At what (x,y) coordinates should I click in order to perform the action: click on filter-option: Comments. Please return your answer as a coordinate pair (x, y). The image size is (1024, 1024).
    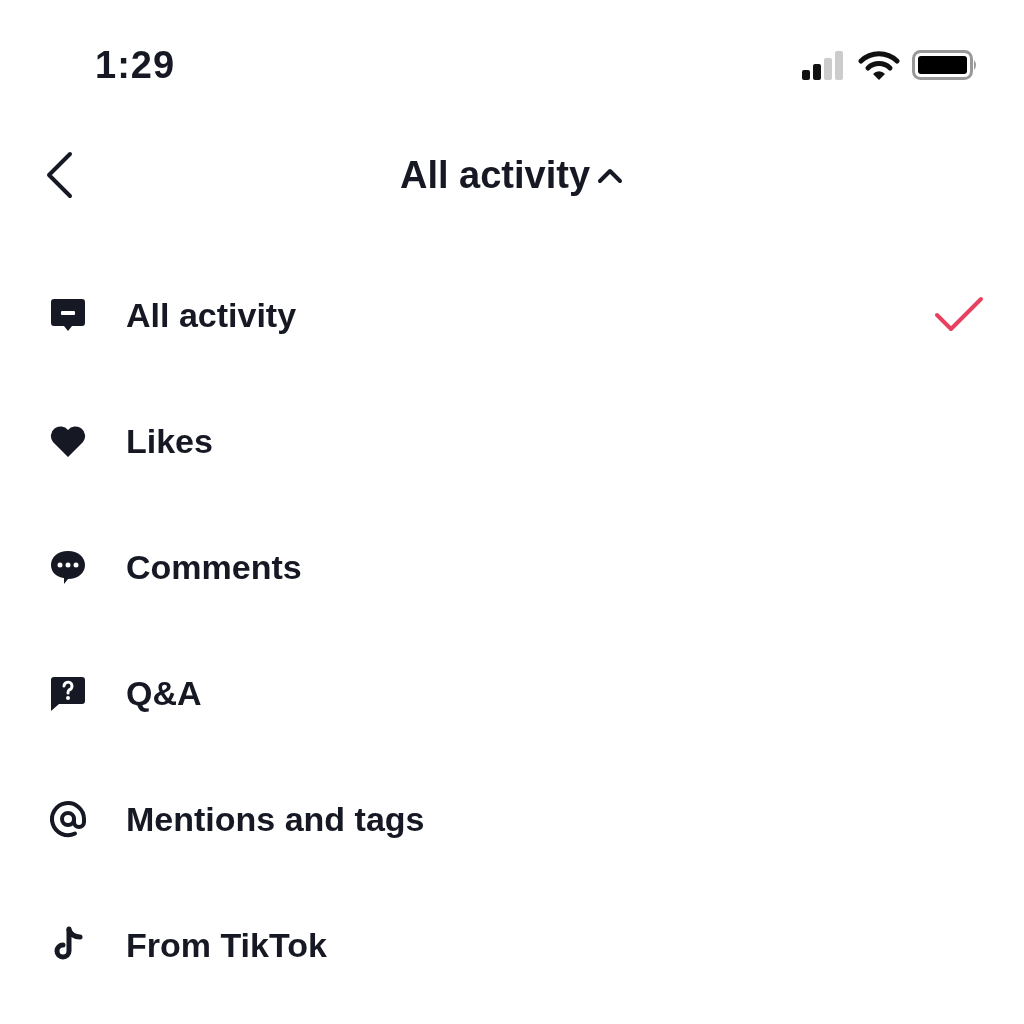
    Looking at the image, I should click on (512, 567).